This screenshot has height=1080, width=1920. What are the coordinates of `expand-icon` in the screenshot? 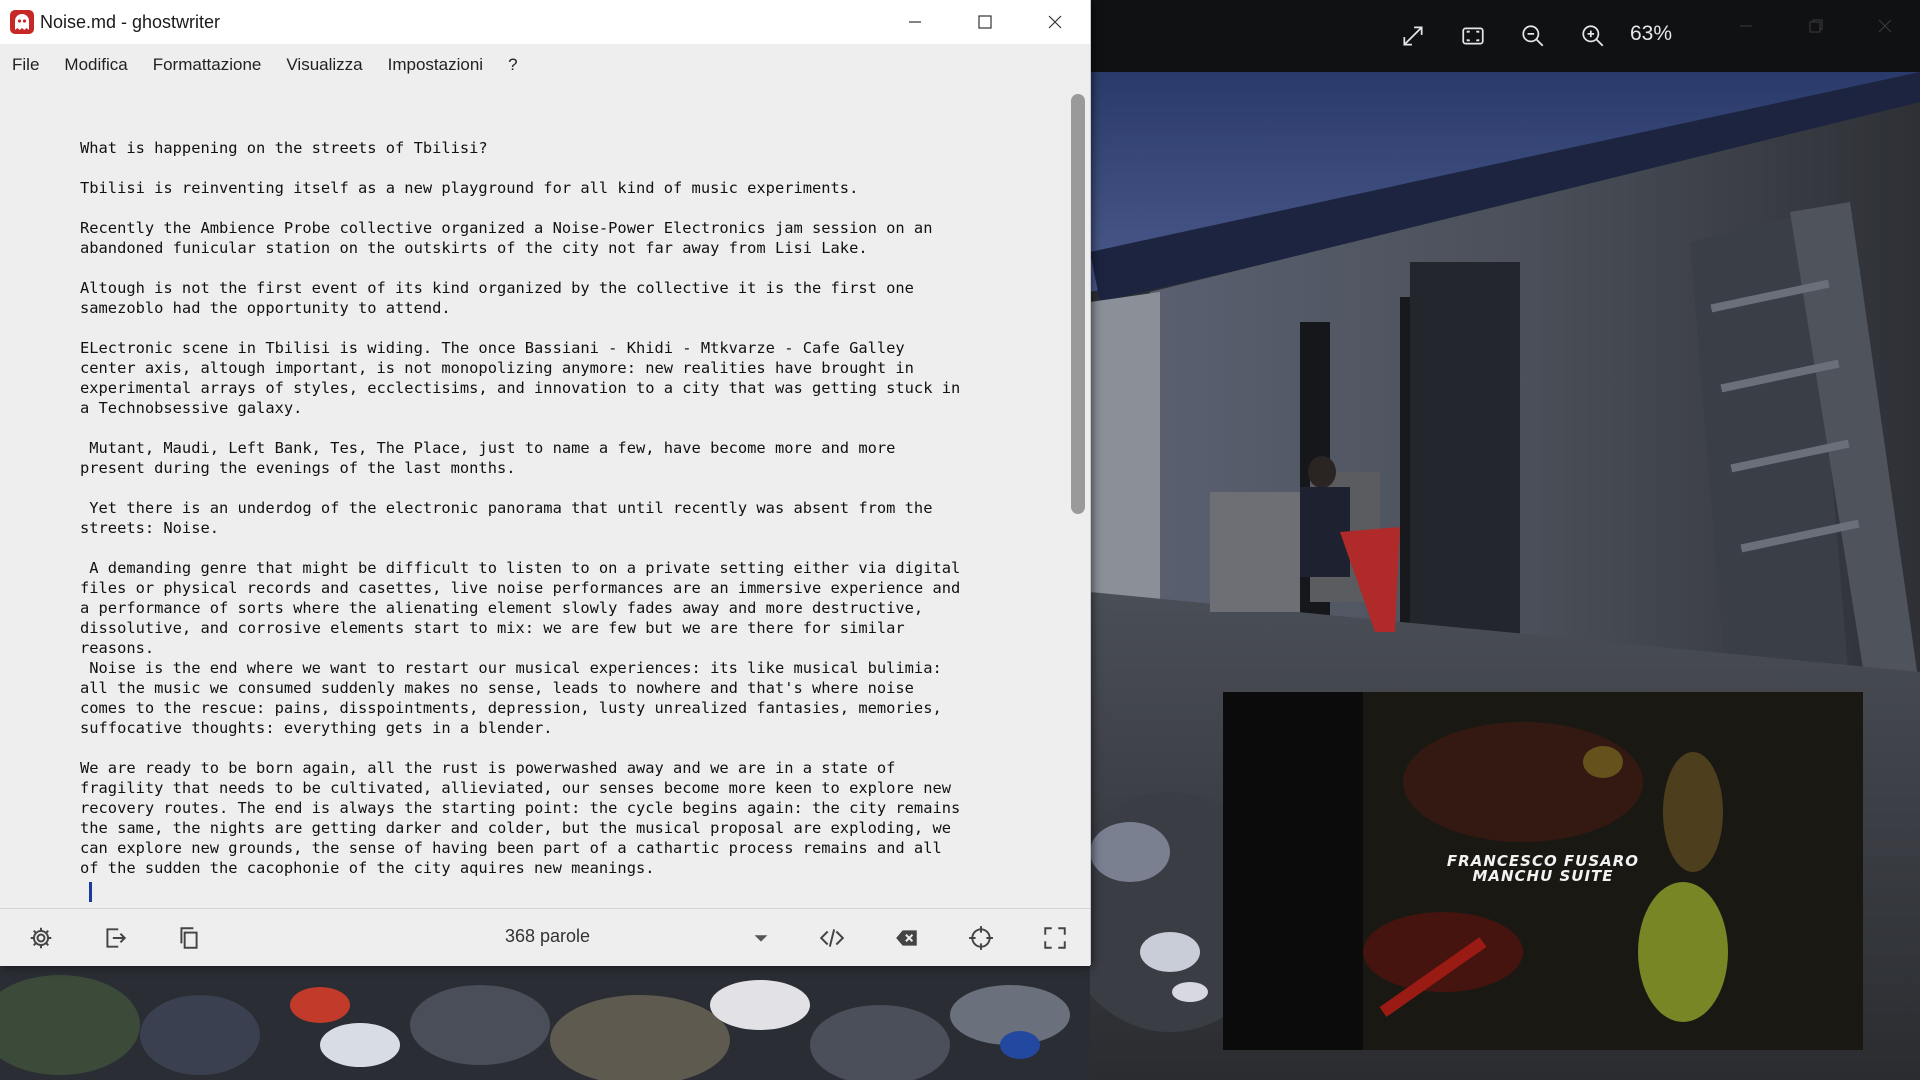 It's located at (1413, 36).